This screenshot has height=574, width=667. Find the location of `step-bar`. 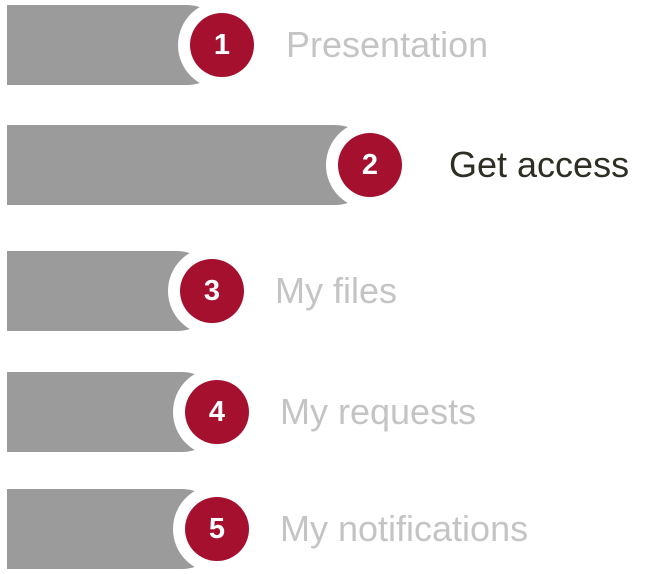

step-bar is located at coordinates (191, 165).